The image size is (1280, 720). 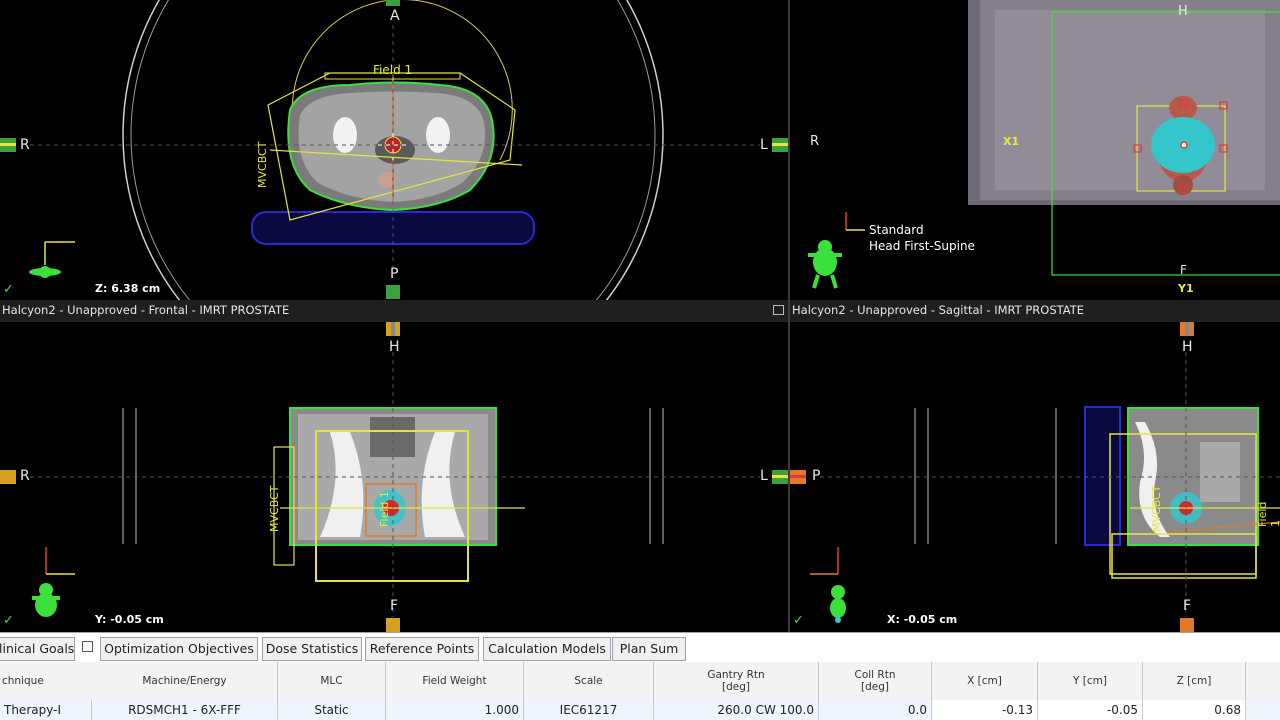 What do you see at coordinates (778, 310) in the screenshot?
I see `maximize-icon` at bounding box center [778, 310].